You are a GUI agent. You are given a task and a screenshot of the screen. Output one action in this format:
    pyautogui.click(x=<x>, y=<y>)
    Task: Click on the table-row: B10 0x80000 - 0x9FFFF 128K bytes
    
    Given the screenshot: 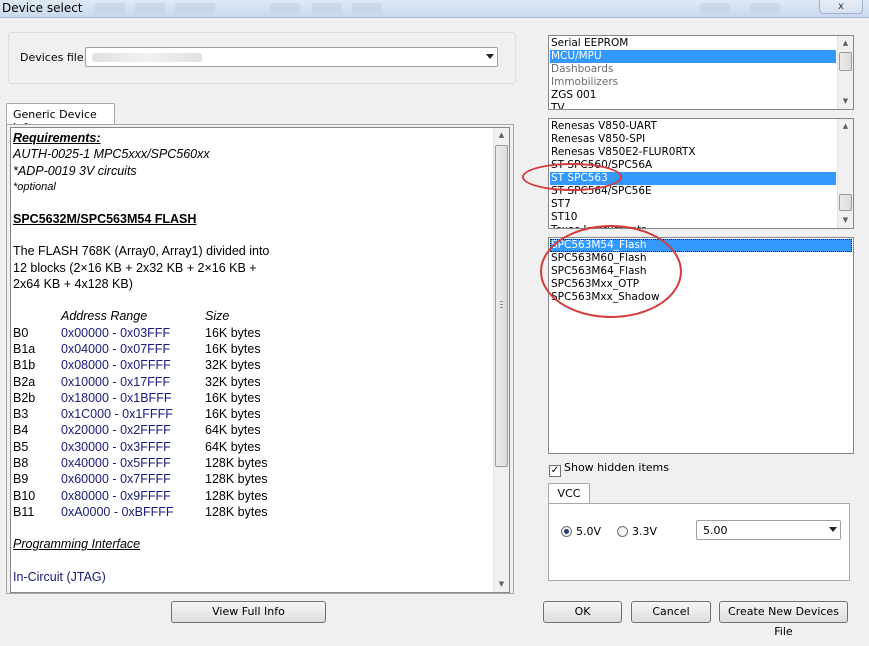 What is the action you would take?
    pyautogui.click(x=140, y=496)
    